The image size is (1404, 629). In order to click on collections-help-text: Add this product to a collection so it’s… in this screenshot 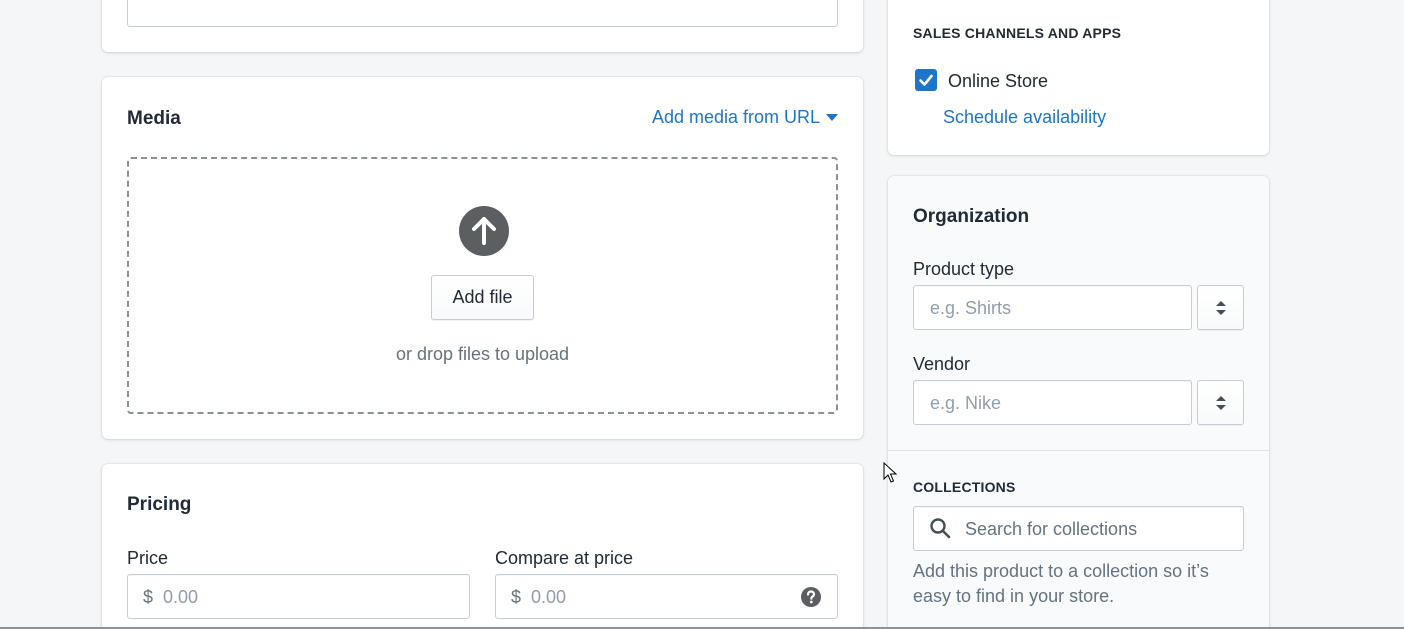, I will do `click(1061, 583)`.